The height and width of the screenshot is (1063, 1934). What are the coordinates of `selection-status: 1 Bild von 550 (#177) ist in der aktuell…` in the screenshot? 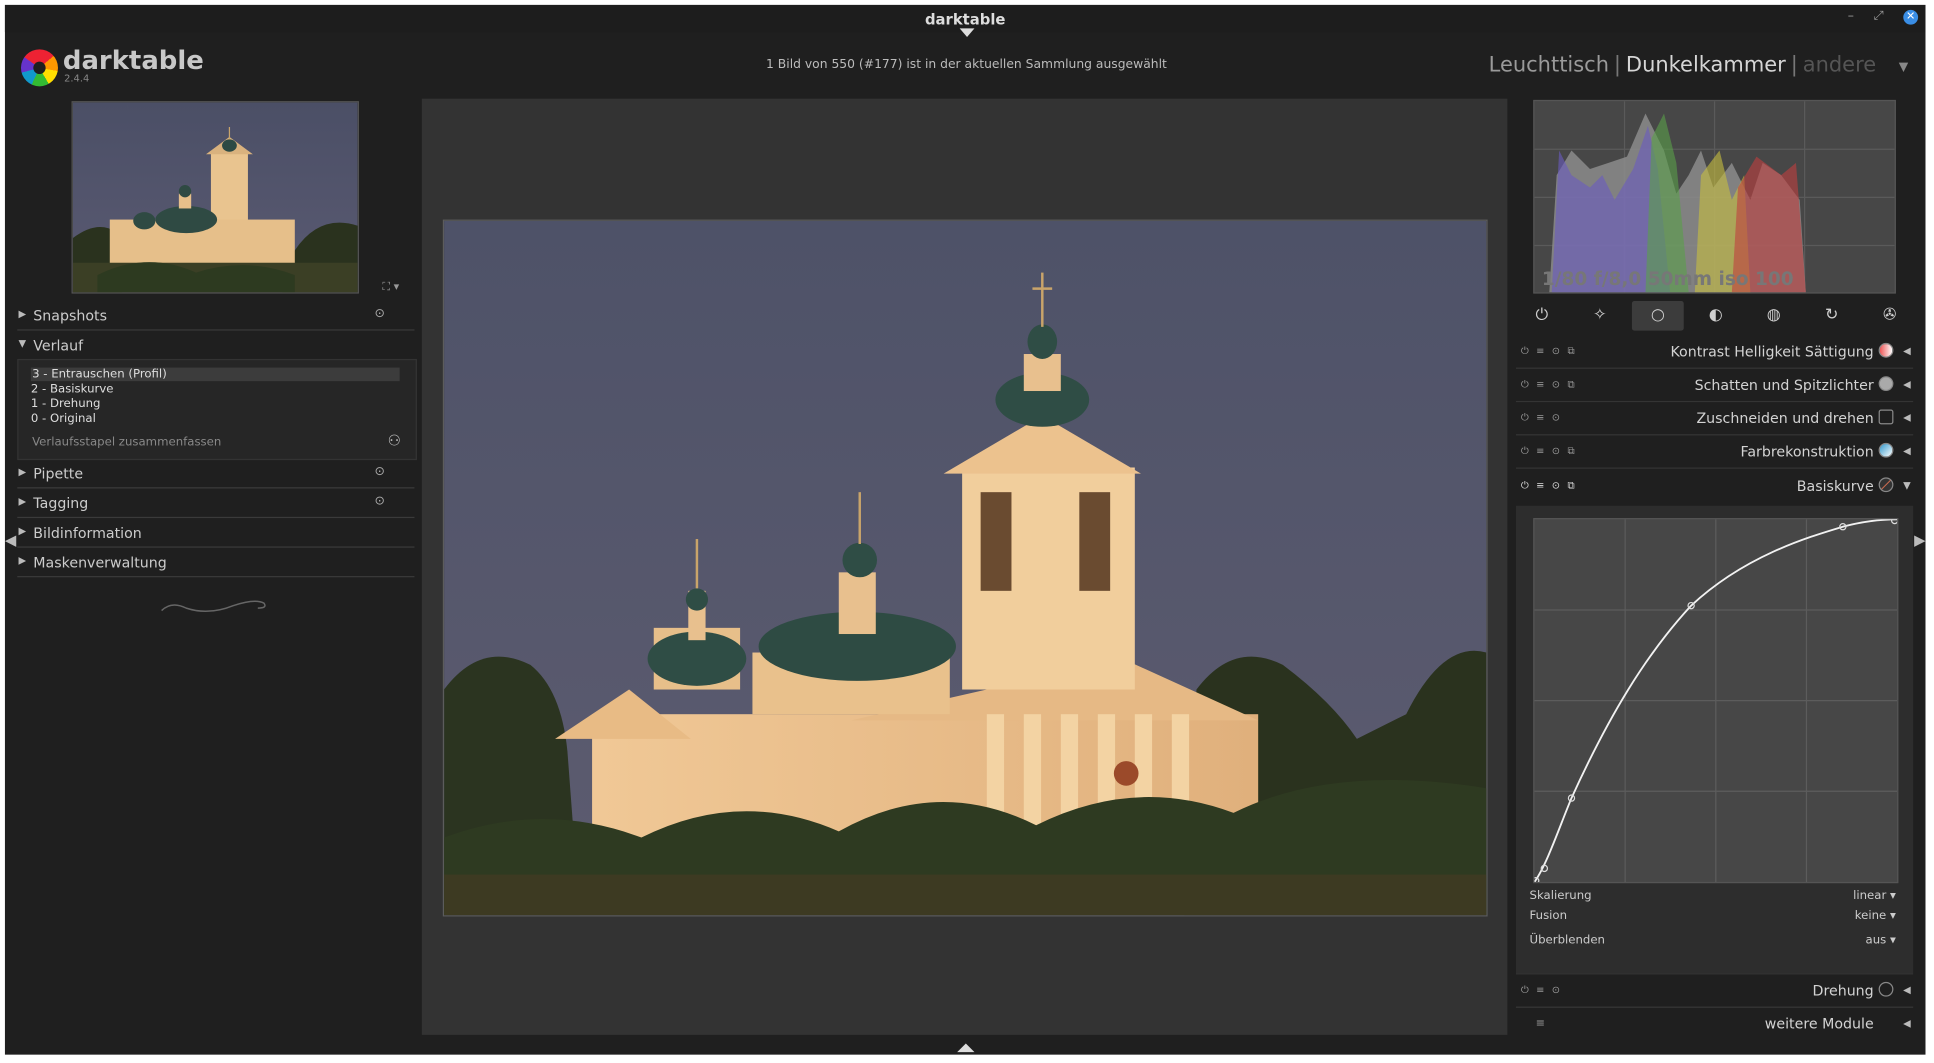 It's located at (966, 64).